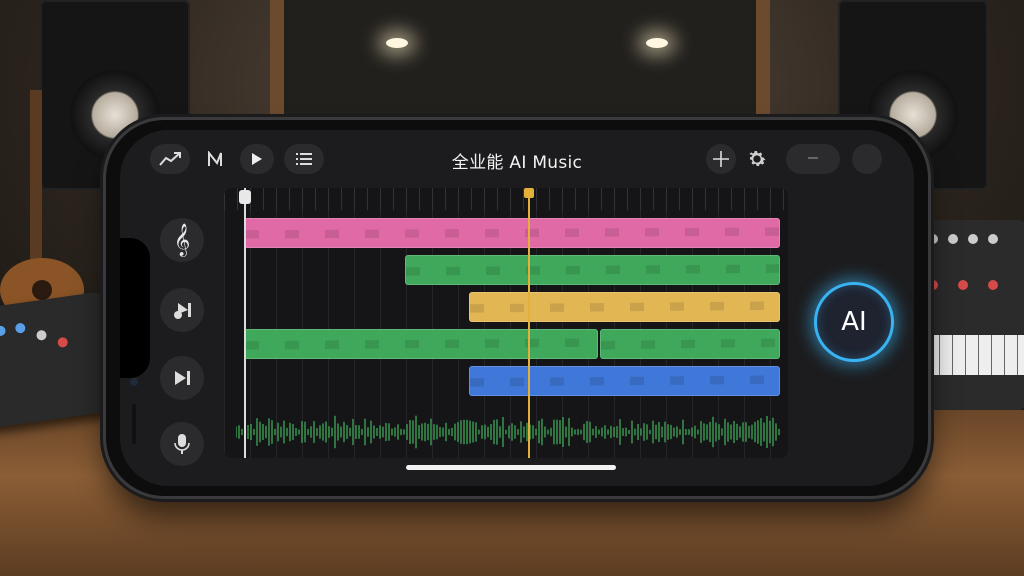  I want to click on sidebar-item-record, so click(182, 444).